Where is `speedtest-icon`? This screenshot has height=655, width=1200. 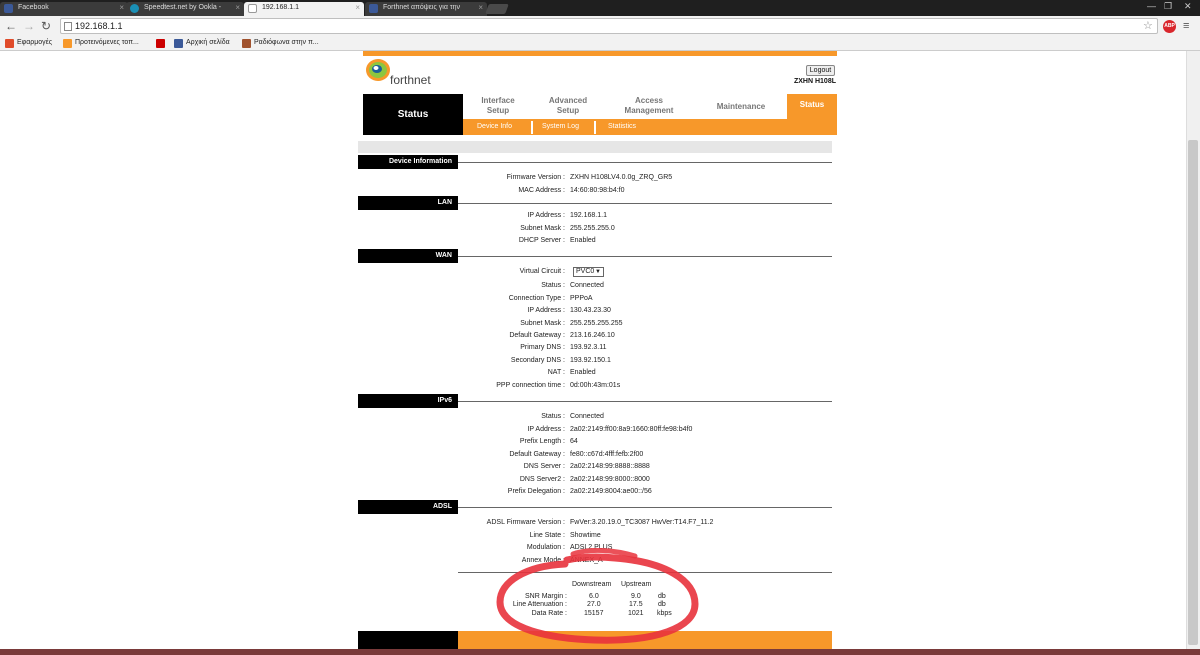 speedtest-icon is located at coordinates (134, 8).